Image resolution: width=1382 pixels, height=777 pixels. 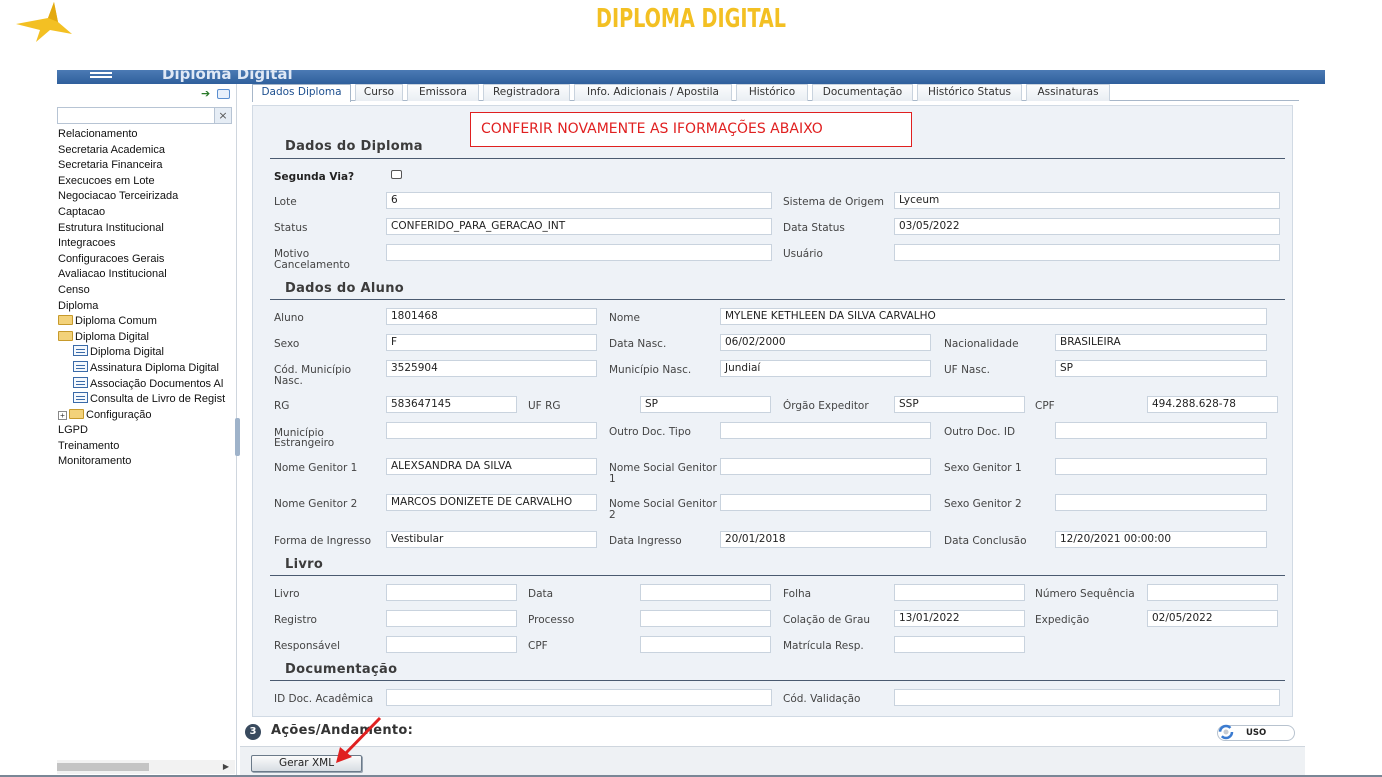 What do you see at coordinates (65, 335) in the screenshot?
I see `folder-open-icon` at bounding box center [65, 335].